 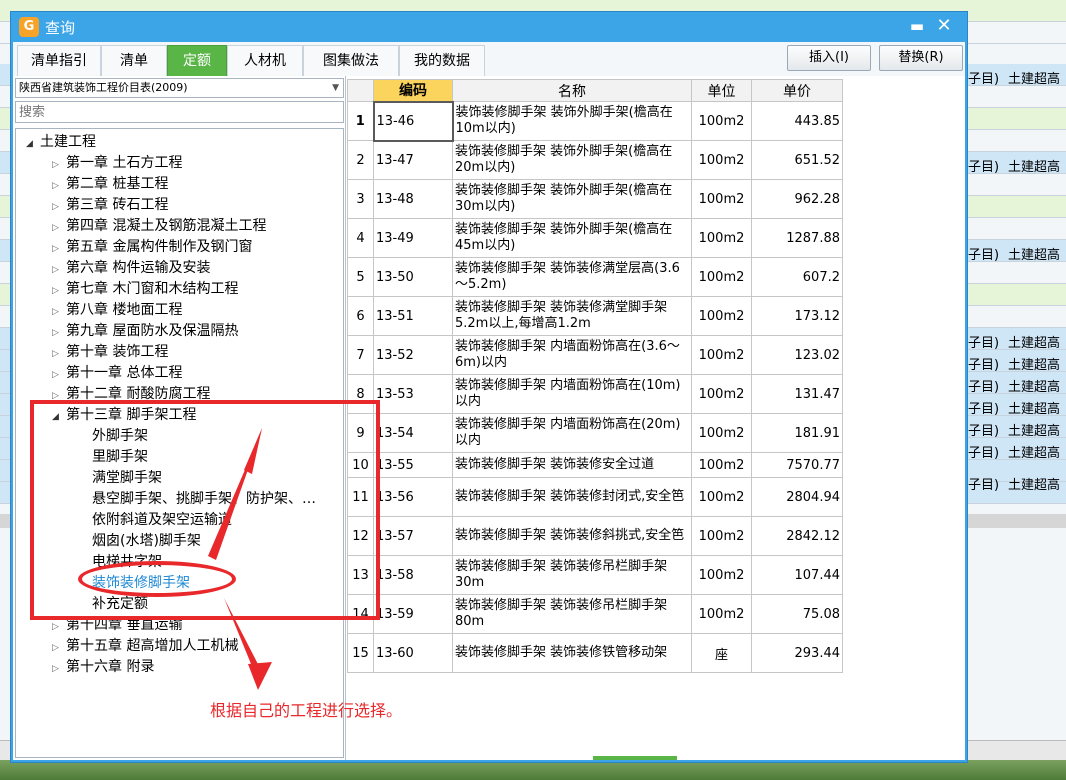 I want to click on code-cell: 13-56, so click(x=413, y=497).